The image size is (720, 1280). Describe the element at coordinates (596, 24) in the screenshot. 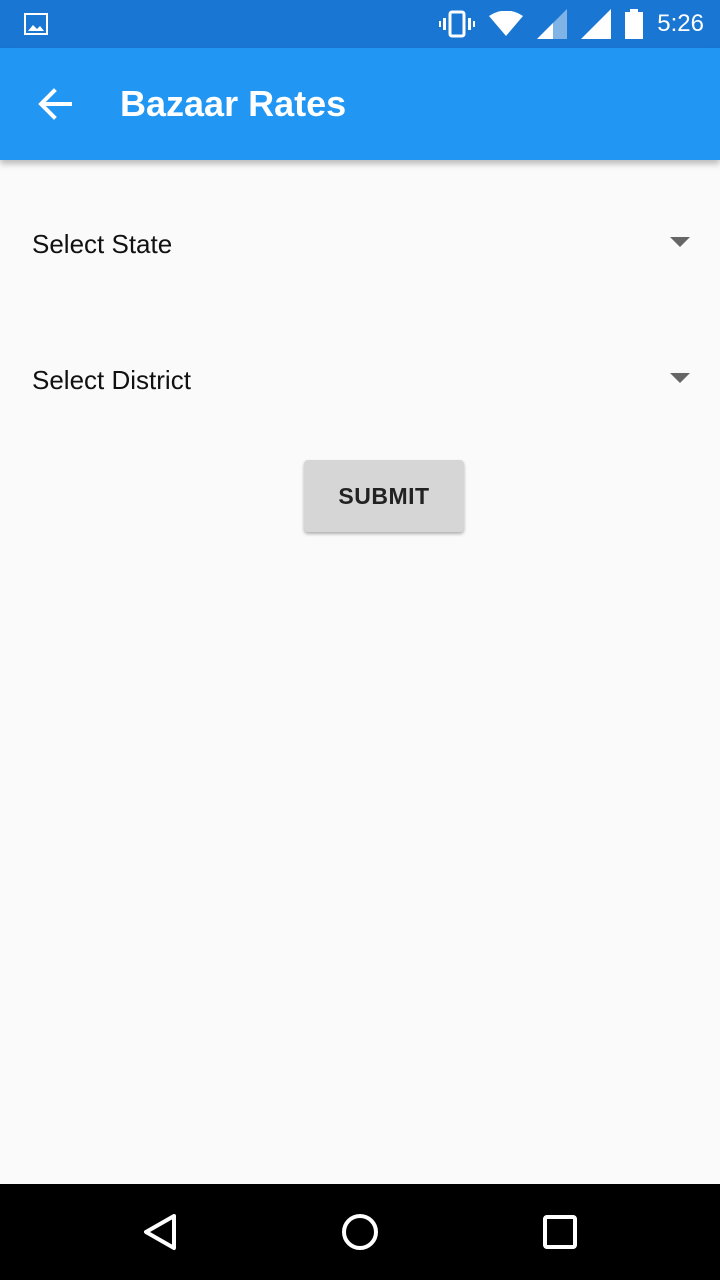

I see `signal-full-icon` at that location.